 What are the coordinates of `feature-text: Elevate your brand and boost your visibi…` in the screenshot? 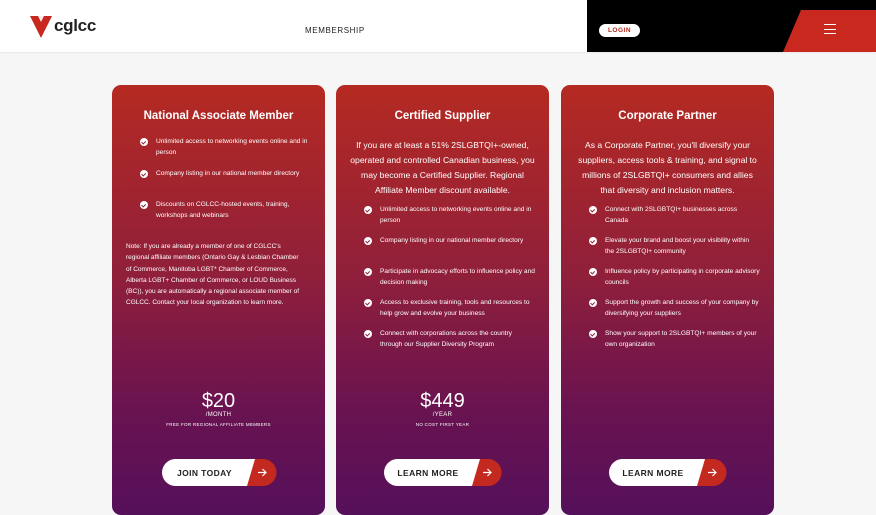 It's located at (677, 246).